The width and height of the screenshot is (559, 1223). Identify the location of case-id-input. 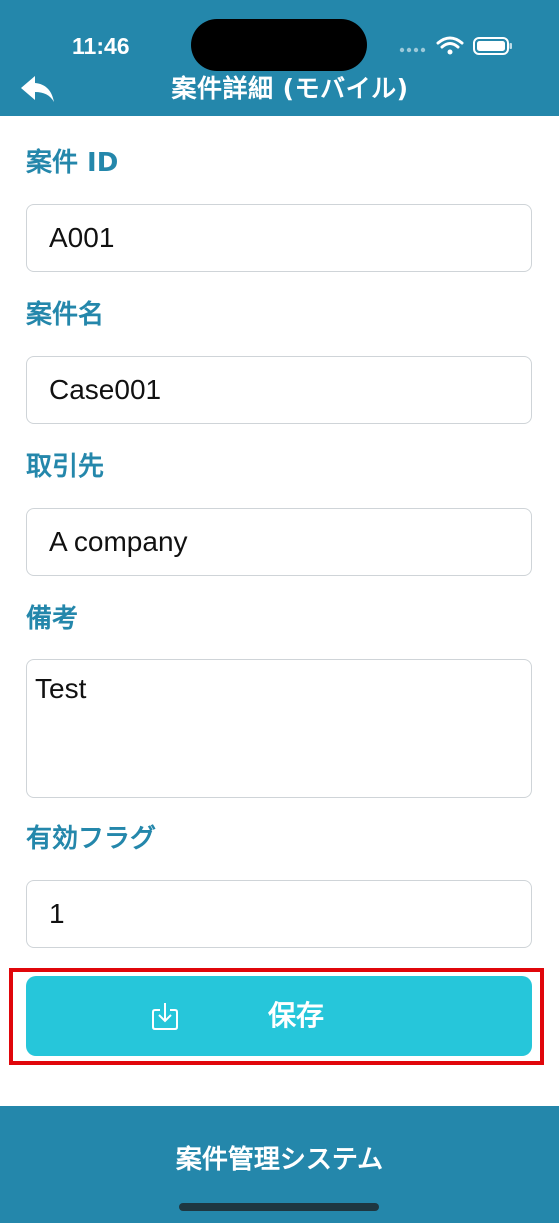
(279, 238).